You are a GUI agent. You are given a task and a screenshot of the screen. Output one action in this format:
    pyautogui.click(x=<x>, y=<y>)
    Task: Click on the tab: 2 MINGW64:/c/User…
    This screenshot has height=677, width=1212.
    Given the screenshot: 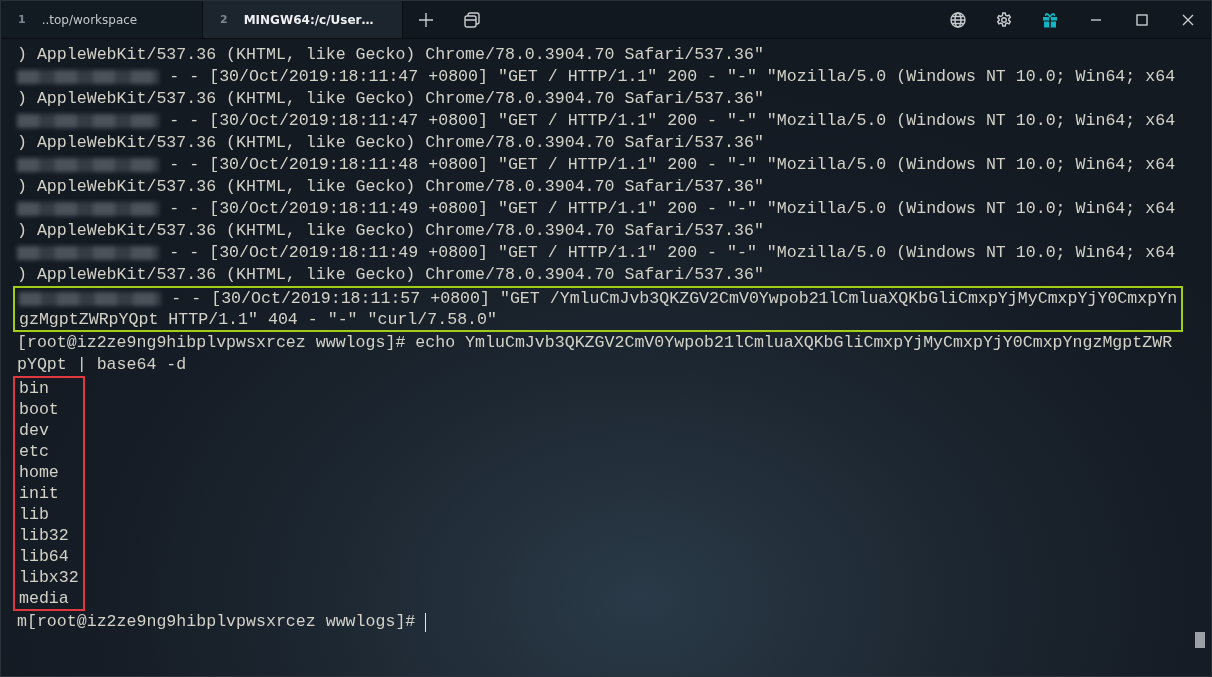 What is the action you would take?
    pyautogui.click(x=303, y=19)
    